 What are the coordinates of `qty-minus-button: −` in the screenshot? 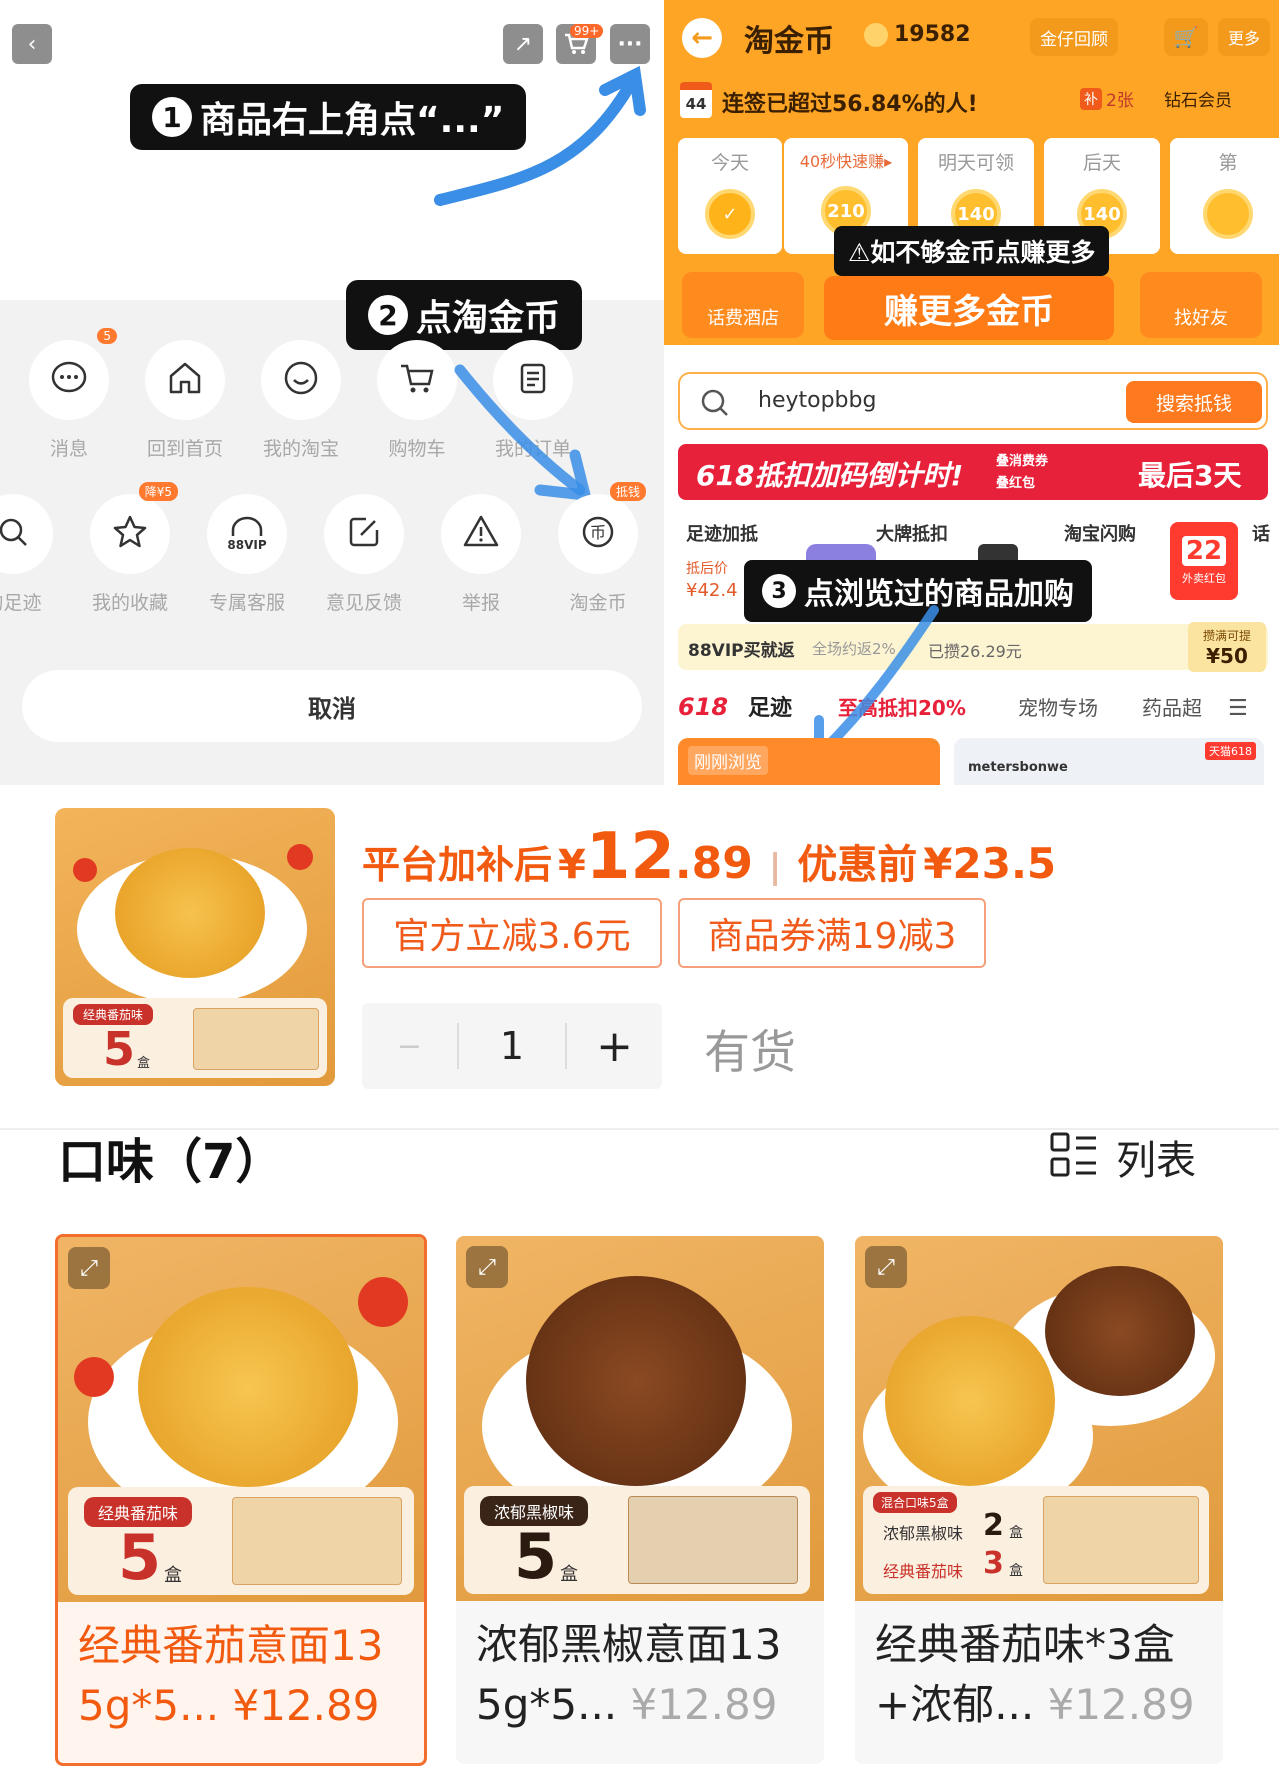 It's located at (409, 1046).